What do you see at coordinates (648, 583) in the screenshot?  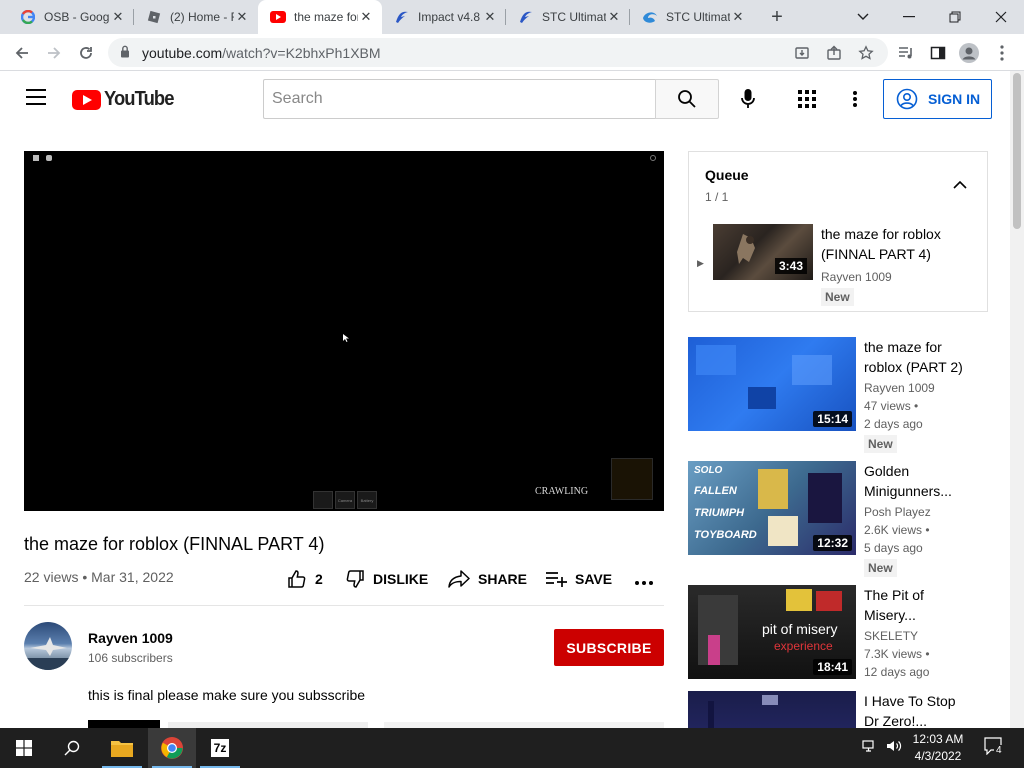 I see `more-actions-button` at bounding box center [648, 583].